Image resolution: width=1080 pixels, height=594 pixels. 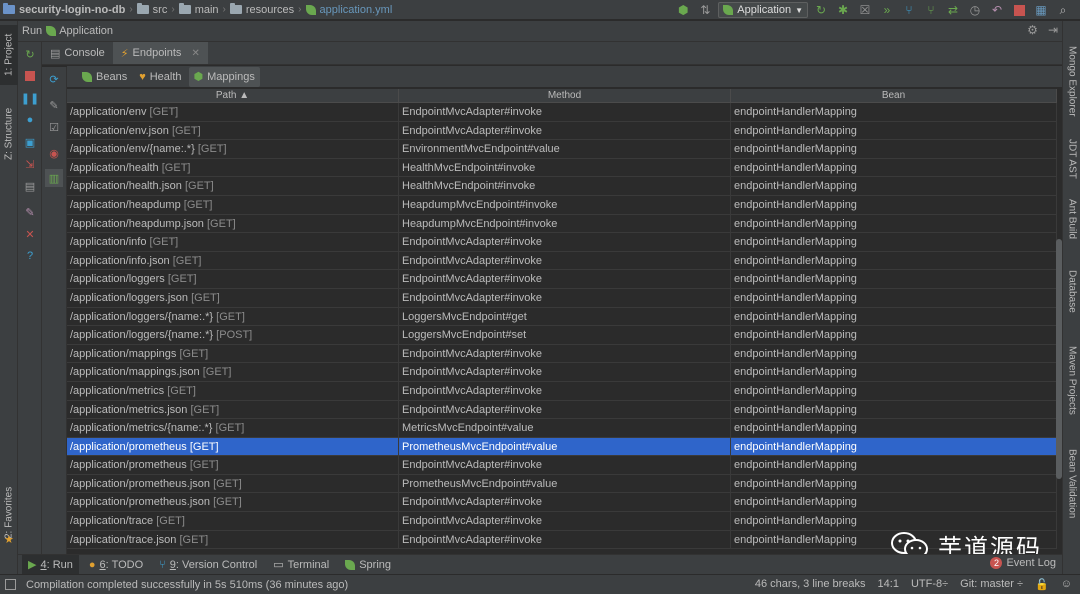 What do you see at coordinates (1071, 81) in the screenshot?
I see `mongo-explorer-tab: Mongo Explorer` at bounding box center [1071, 81].